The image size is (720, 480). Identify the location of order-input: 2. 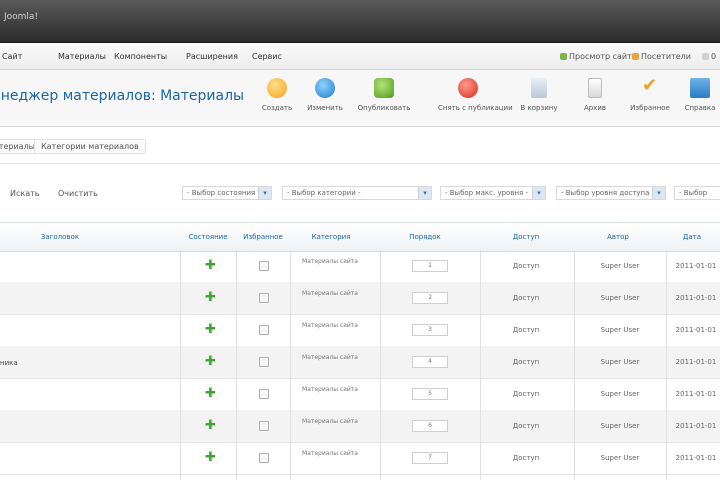
(430, 298).